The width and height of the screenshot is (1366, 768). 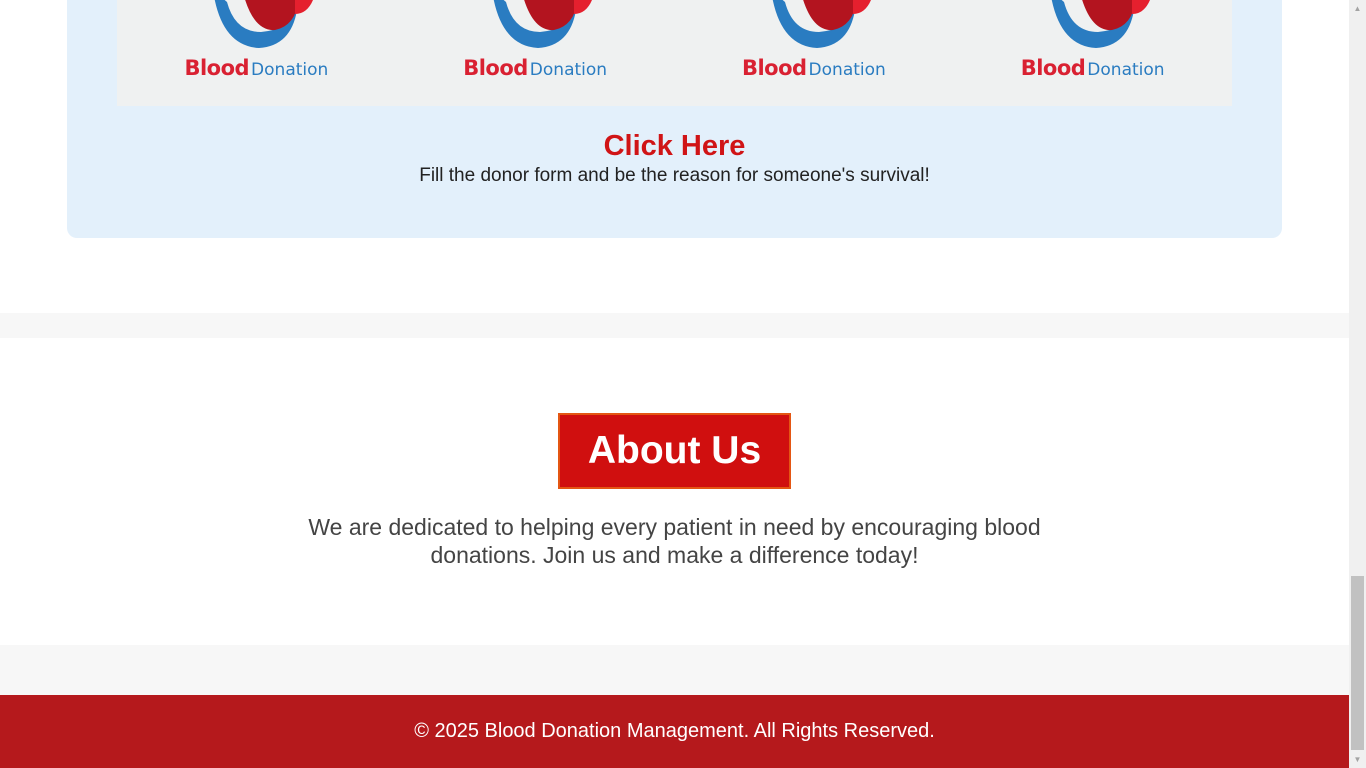 What do you see at coordinates (674, 451) in the screenshot?
I see `about-us-heading: About Us` at bounding box center [674, 451].